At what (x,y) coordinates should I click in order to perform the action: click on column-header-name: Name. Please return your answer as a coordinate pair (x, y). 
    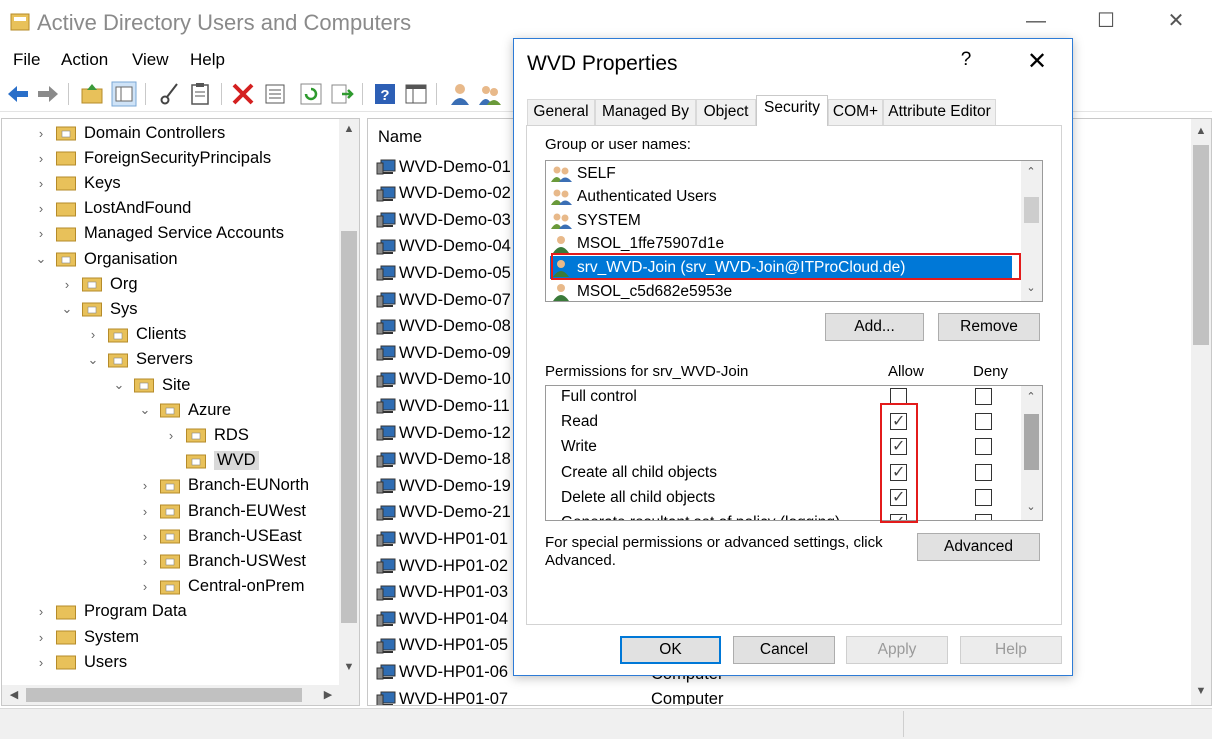
    Looking at the image, I should click on (400, 137).